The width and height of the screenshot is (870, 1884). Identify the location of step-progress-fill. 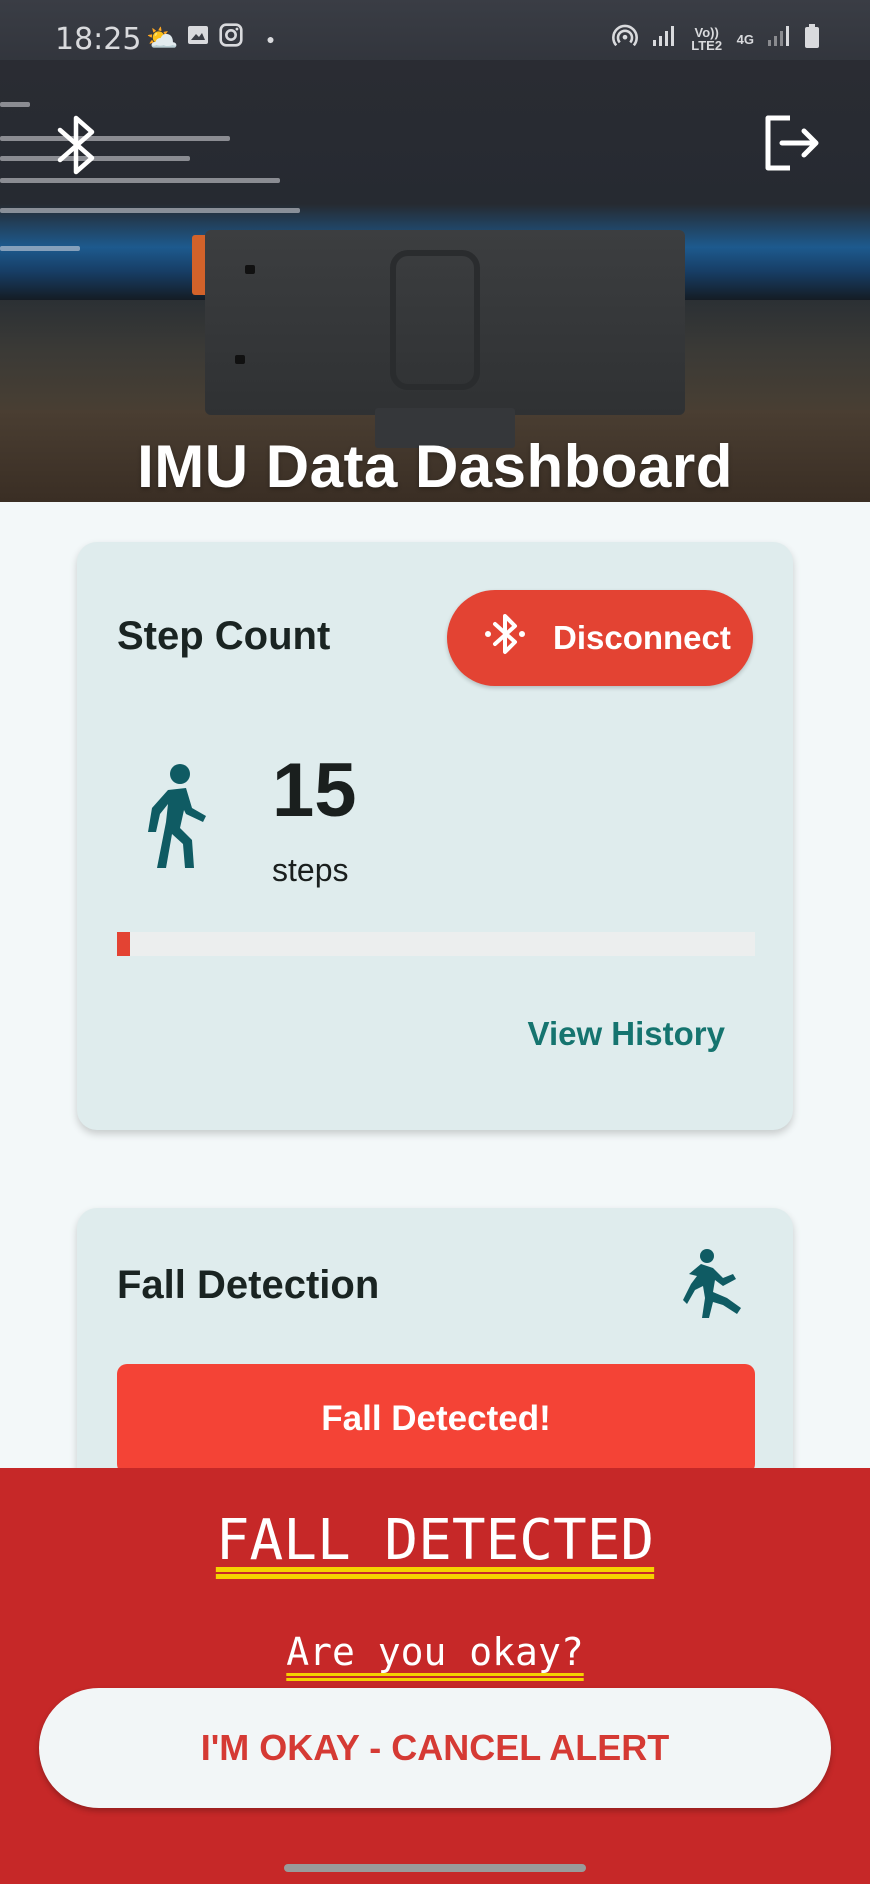
(123, 944).